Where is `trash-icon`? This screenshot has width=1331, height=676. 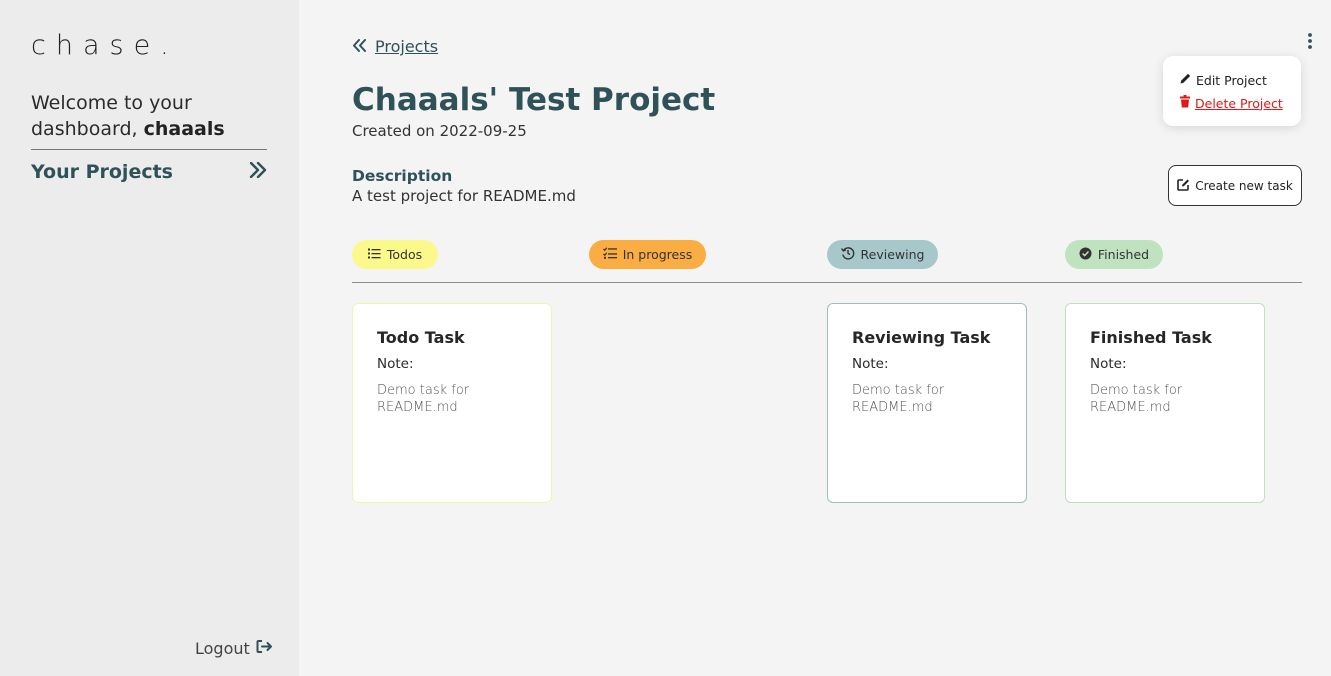 trash-icon is located at coordinates (1185, 103).